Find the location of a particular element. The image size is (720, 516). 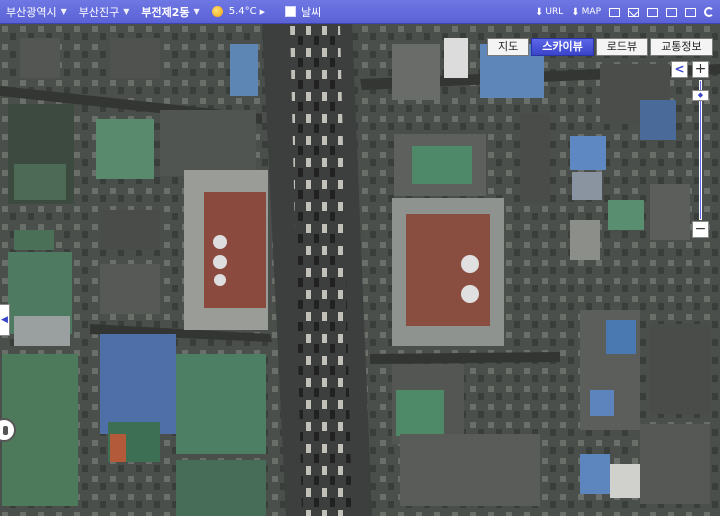

breadcrumb-district: 부산진구 ▼ is located at coordinates (104, 12).